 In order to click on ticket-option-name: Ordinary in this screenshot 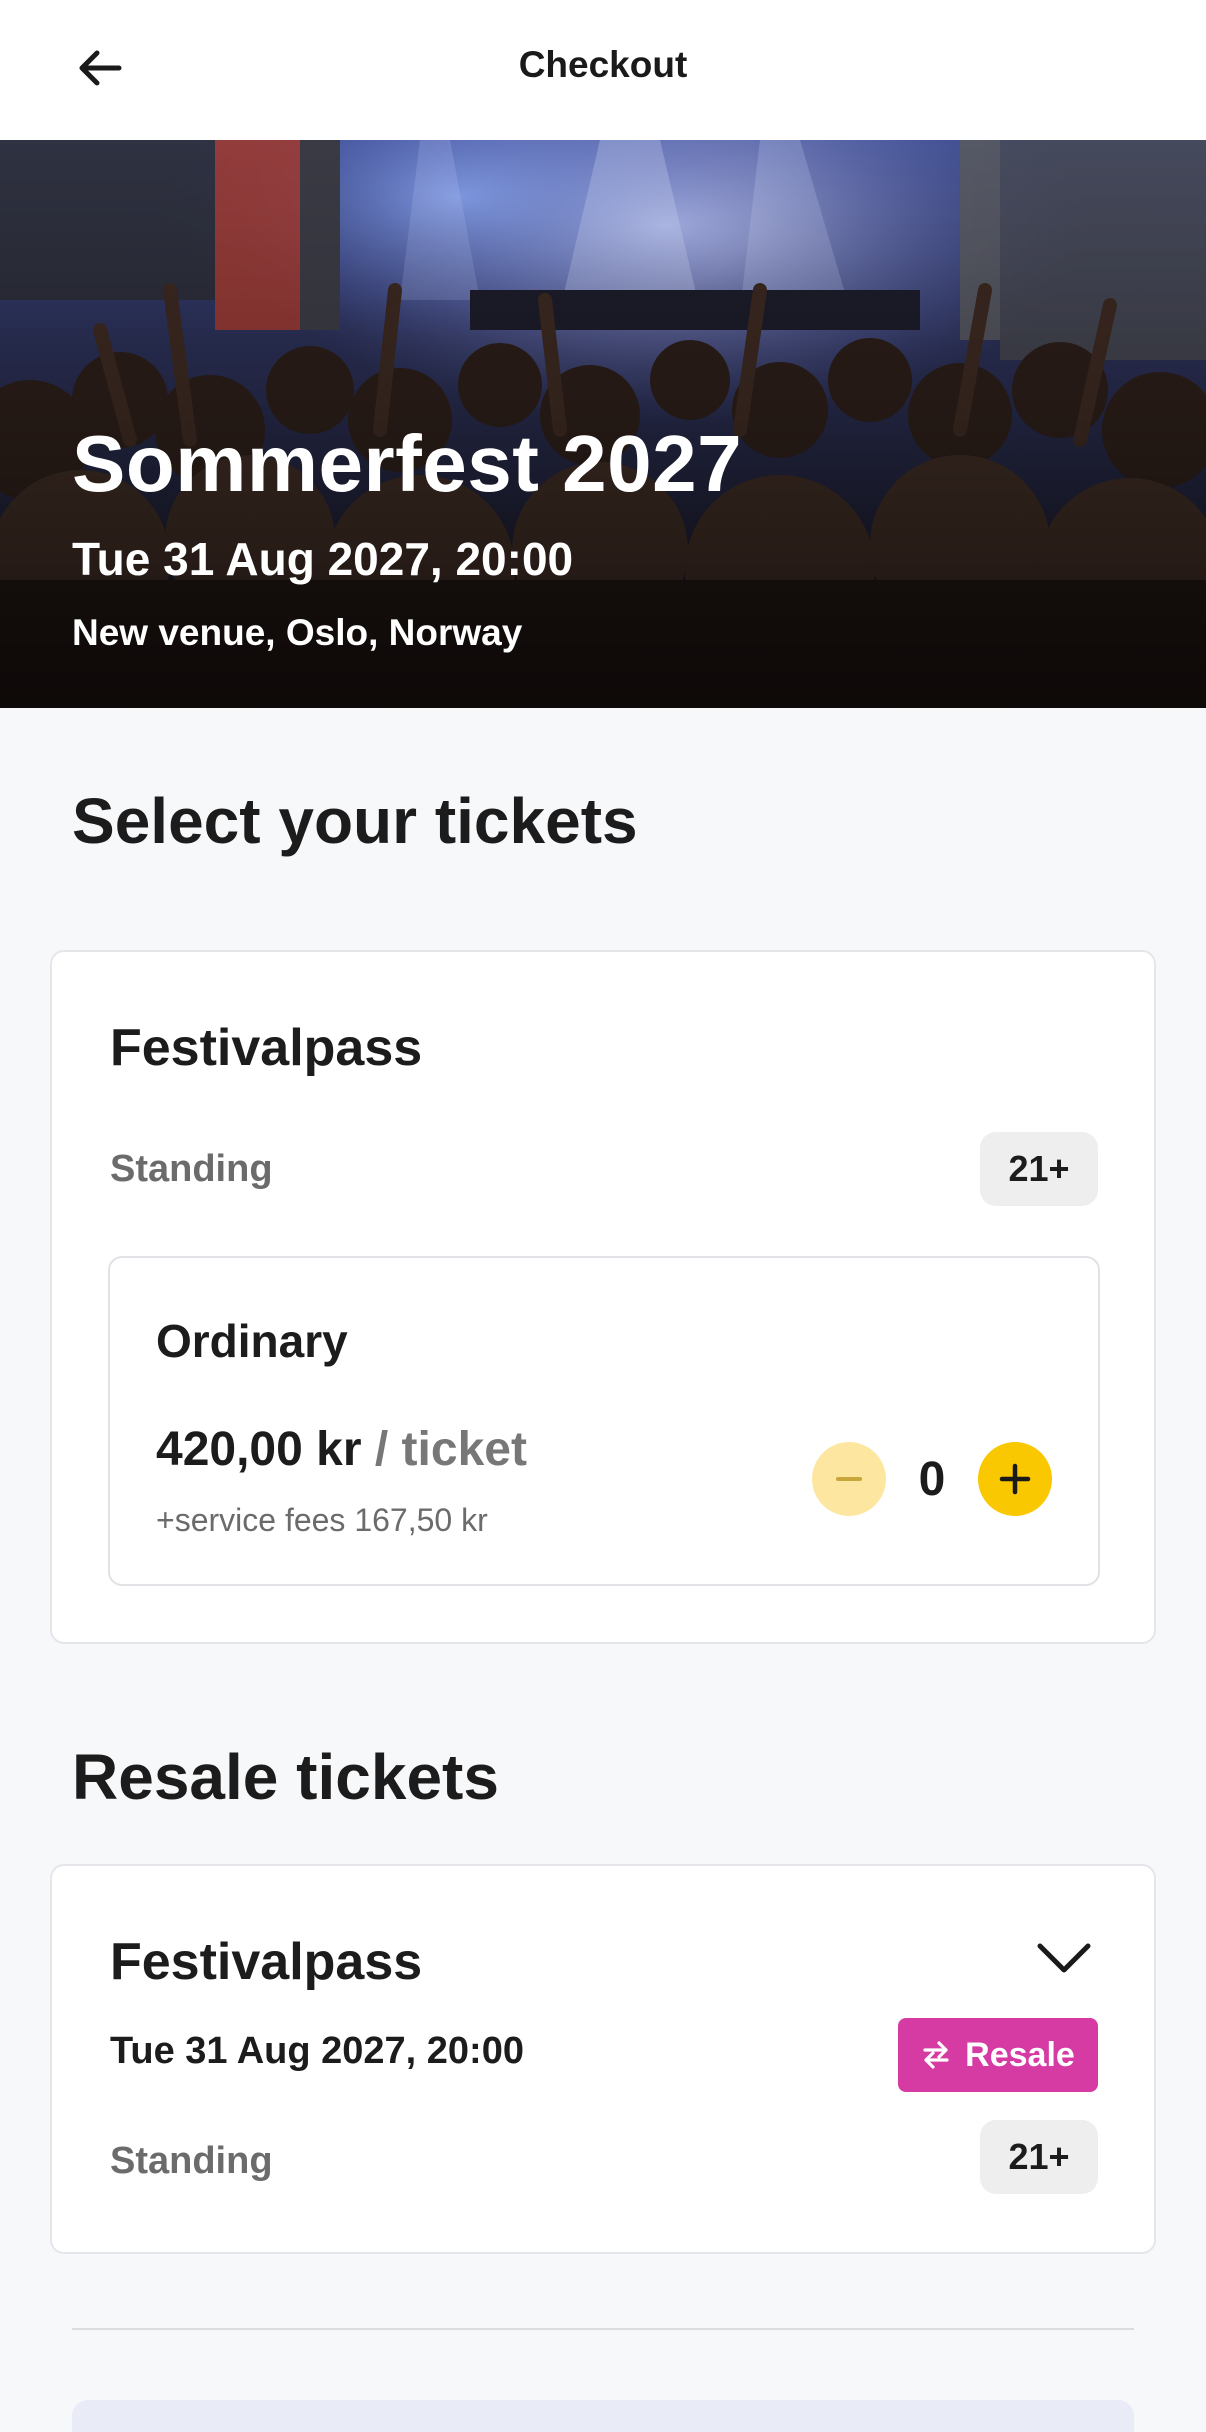, I will do `click(252, 1341)`.